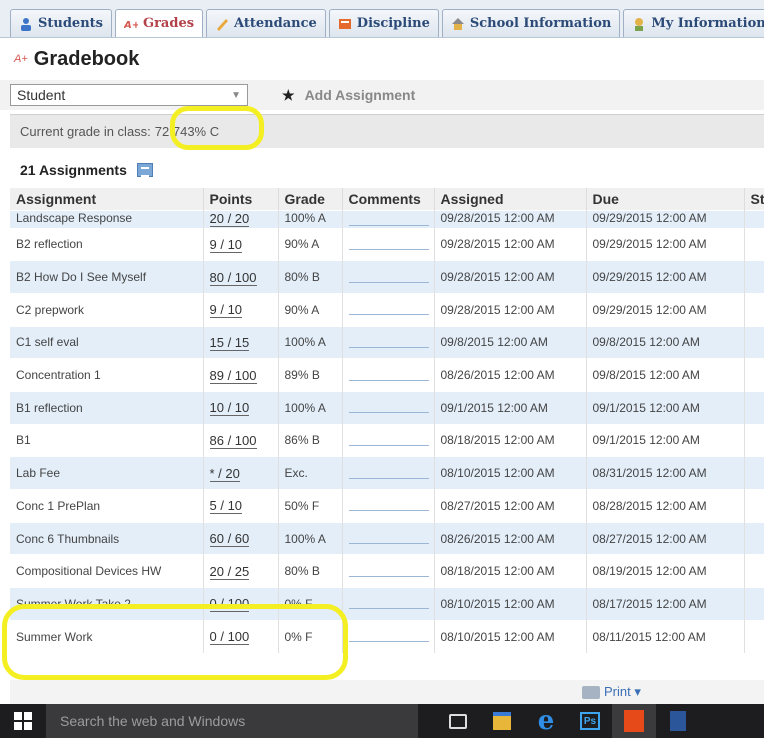  Describe the element at coordinates (693, 23) in the screenshot. I see `tab-my-information: My Information` at that location.